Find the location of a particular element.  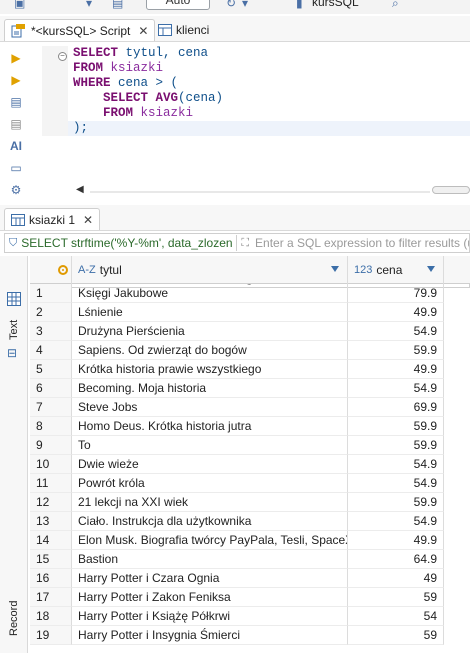

cell-tytul: Harry Potter i Czara Ognia is located at coordinates (210, 578).